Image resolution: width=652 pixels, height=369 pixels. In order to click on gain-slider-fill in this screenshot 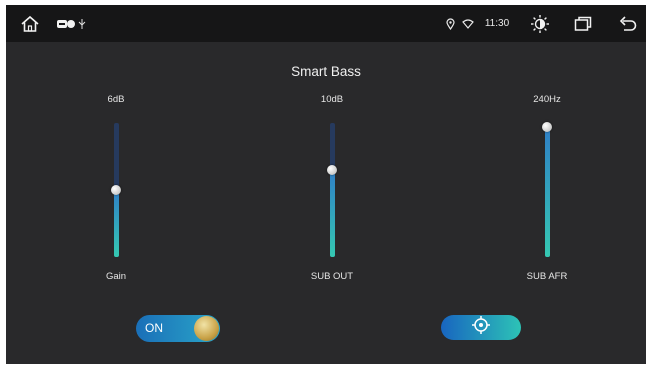, I will do `click(116, 223)`.